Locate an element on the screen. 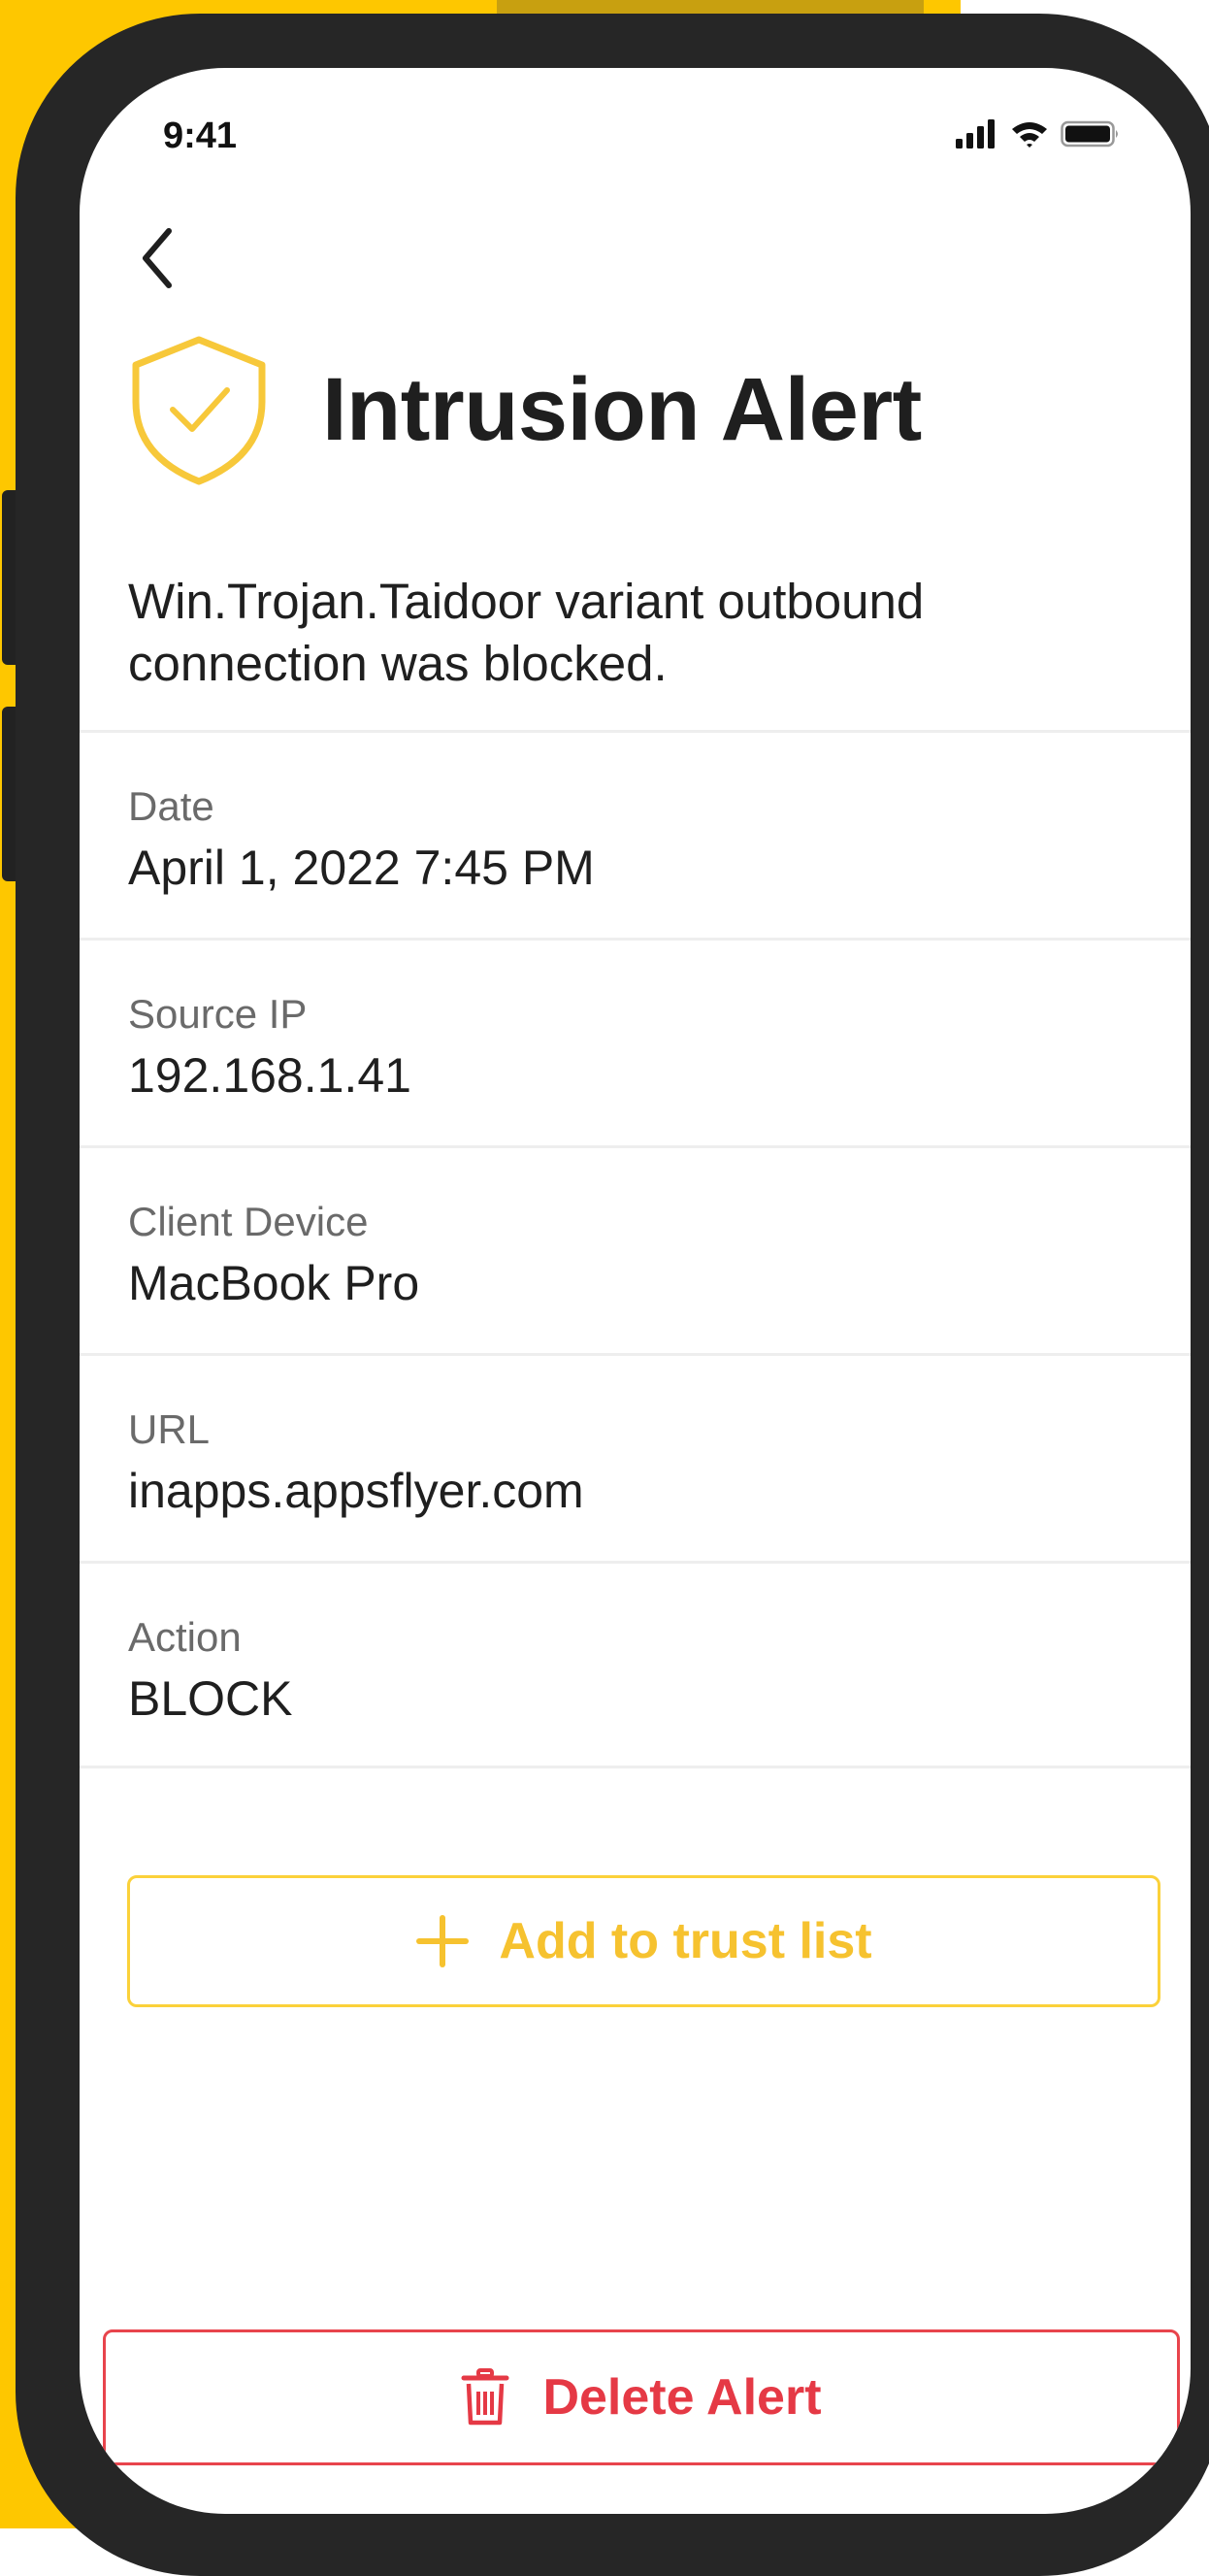  detail-value: MacBook Pro is located at coordinates (274, 1283).